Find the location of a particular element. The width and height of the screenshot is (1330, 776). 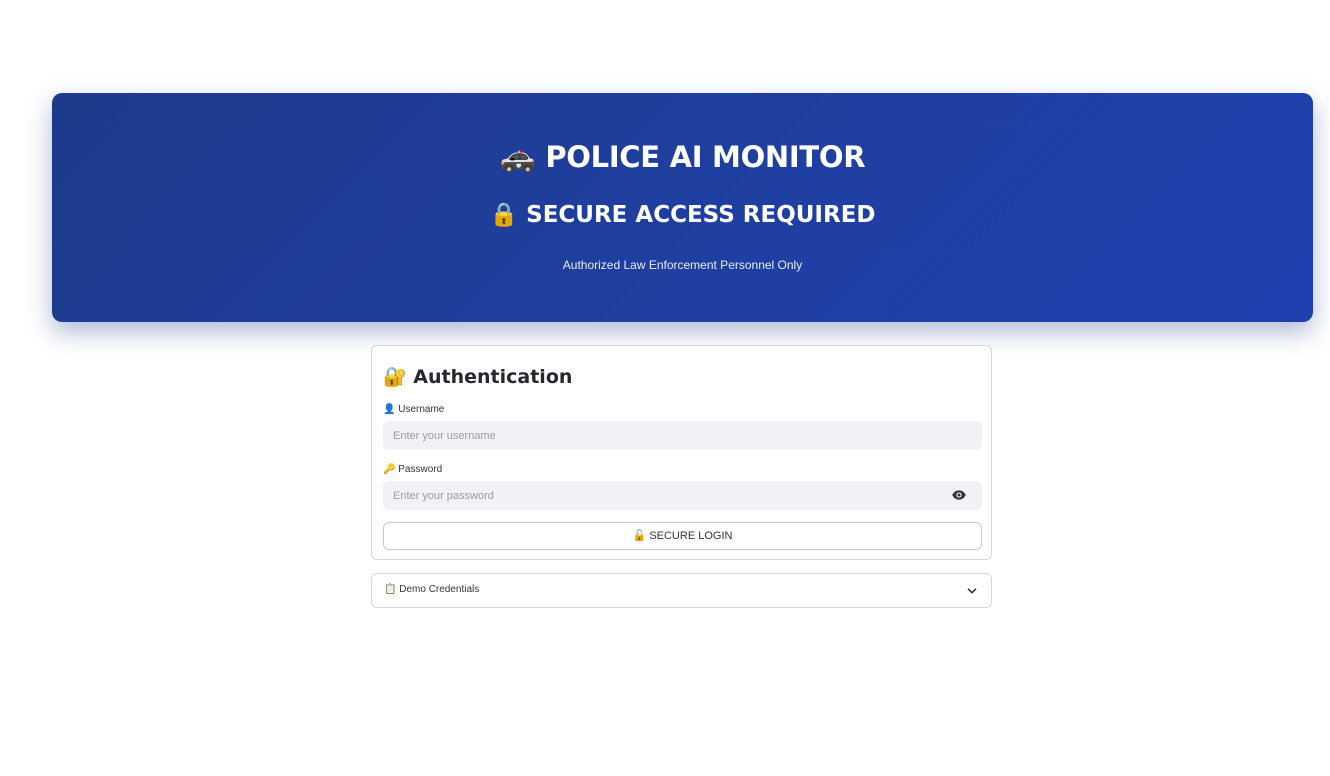

lock-with-key-icon: 🔐 is located at coordinates (395, 377).